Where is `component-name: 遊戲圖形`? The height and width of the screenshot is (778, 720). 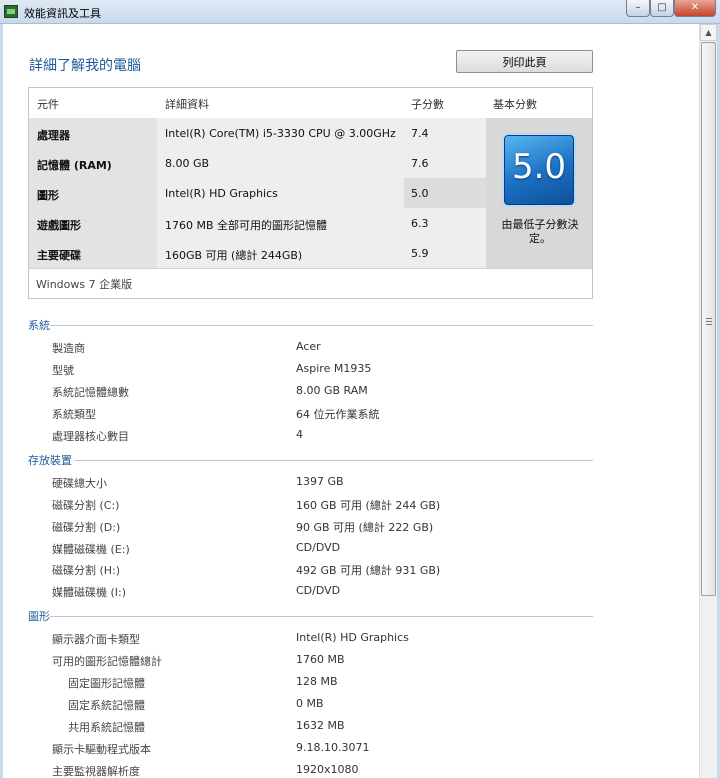
component-name: 遊戲圖形 is located at coordinates (93, 223).